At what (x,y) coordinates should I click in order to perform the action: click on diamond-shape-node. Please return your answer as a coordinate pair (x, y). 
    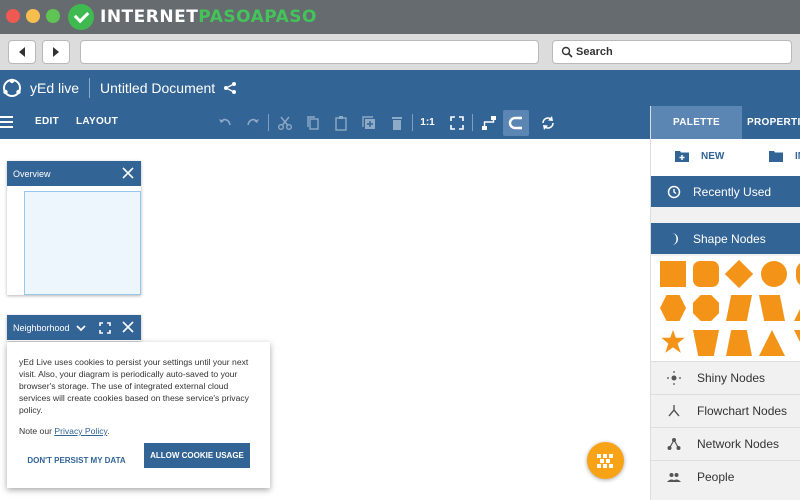
    Looking at the image, I should click on (739, 274).